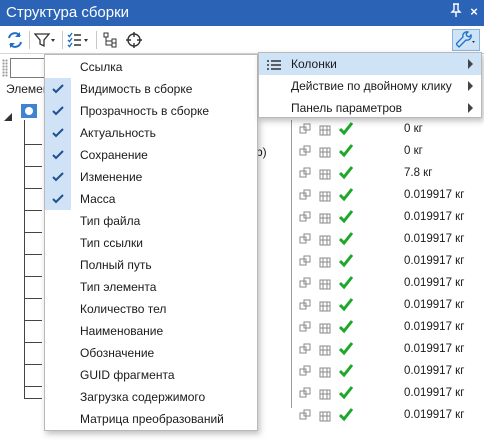 This screenshot has width=484, height=445. Describe the element at coordinates (151, 419) in the screenshot. I see `column-option: Матрица преобразований` at that location.